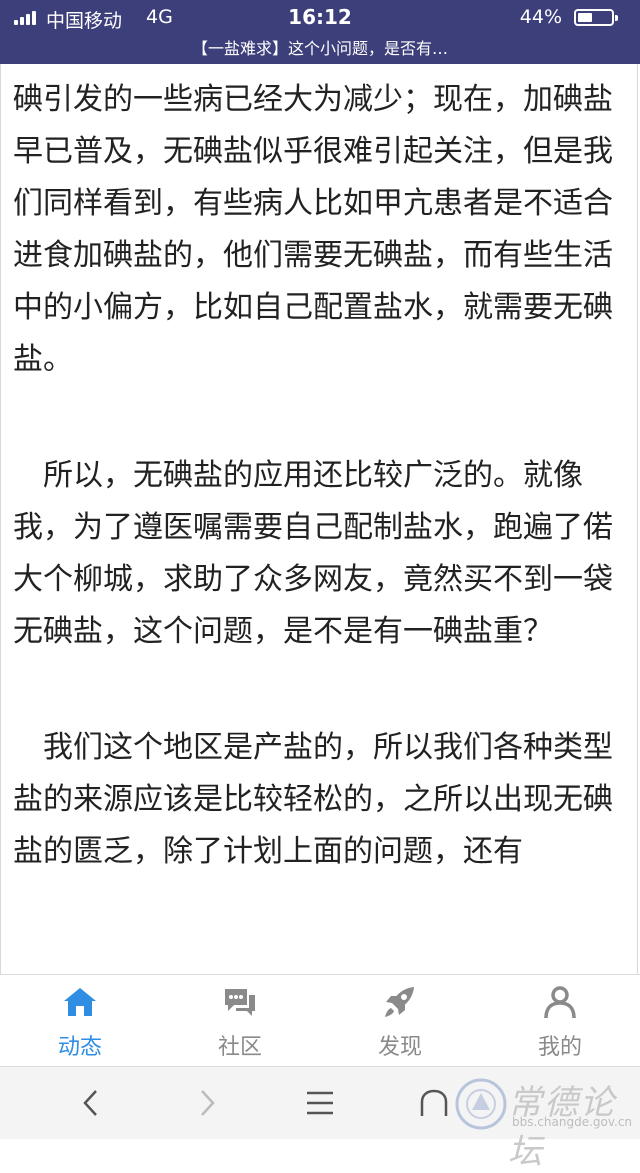  I want to click on home-icon, so click(80, 1002).